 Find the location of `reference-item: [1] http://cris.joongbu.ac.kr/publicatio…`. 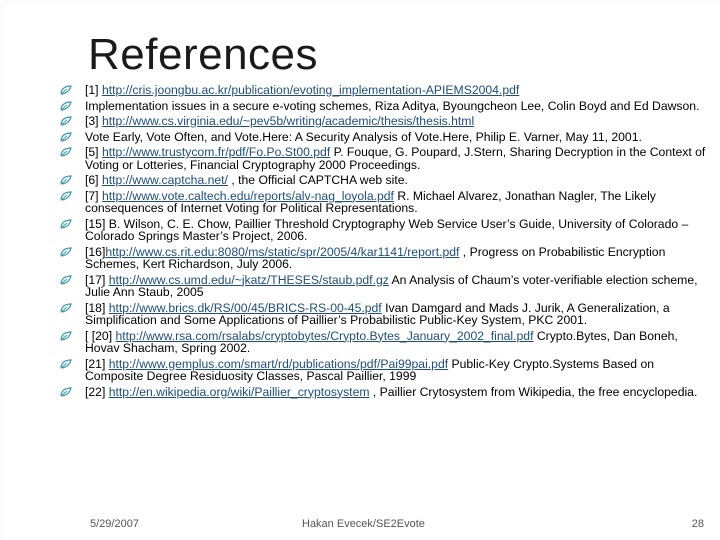

reference-item: [1] http://cris.joongbu.ac.kr/publicatio… is located at coordinates (384, 90).